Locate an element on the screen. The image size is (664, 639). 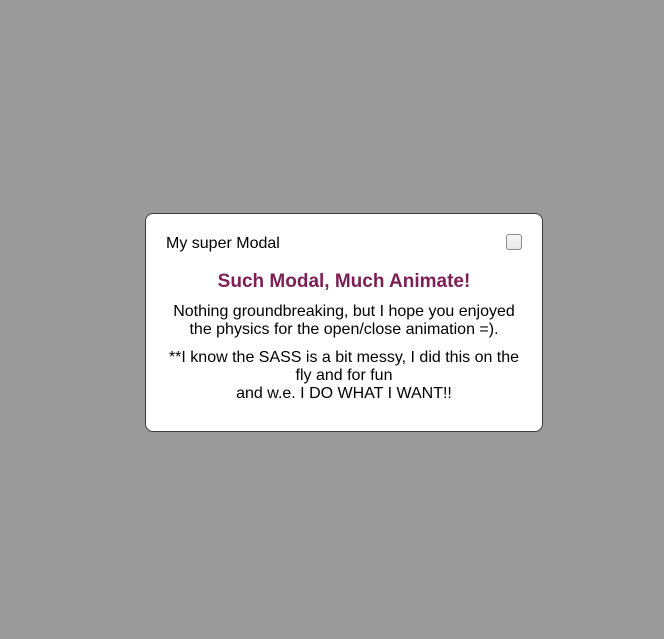
modal-header: My super Modal is located at coordinates (344, 244).